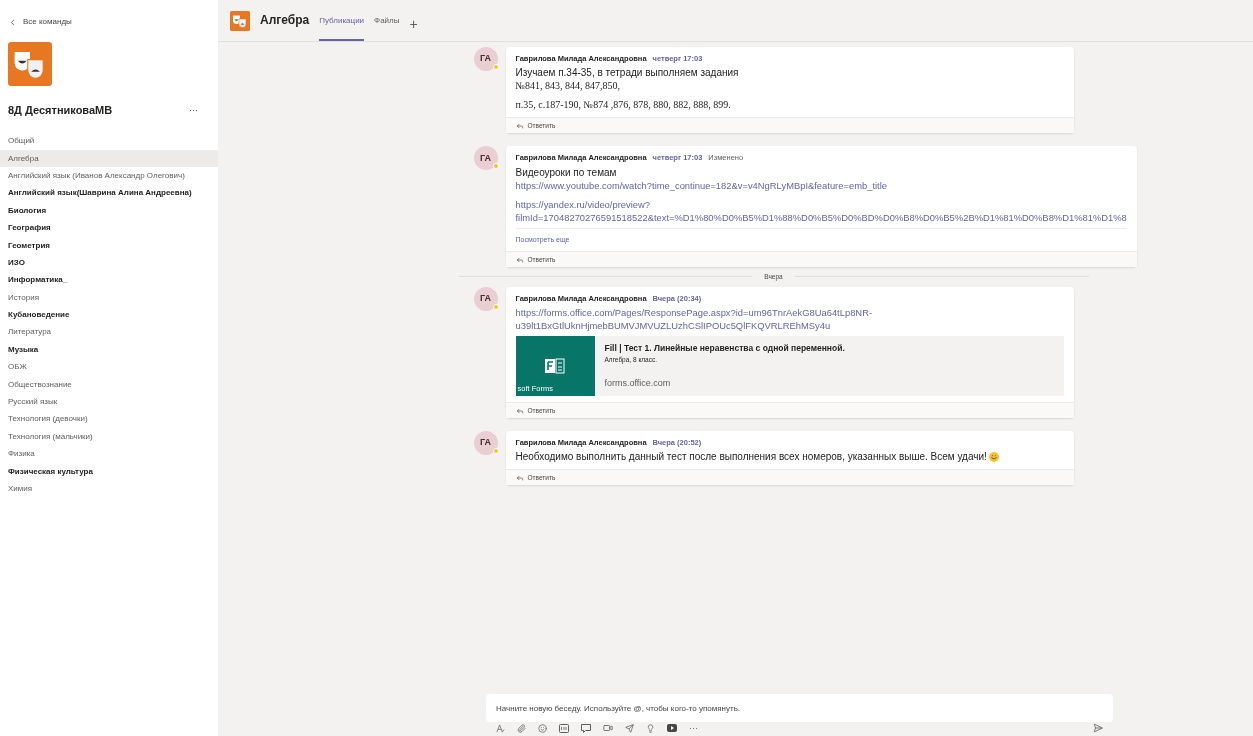 This screenshot has width=1253, height=736. Describe the element at coordinates (586, 728) in the screenshot. I see `sticker-icon` at that location.